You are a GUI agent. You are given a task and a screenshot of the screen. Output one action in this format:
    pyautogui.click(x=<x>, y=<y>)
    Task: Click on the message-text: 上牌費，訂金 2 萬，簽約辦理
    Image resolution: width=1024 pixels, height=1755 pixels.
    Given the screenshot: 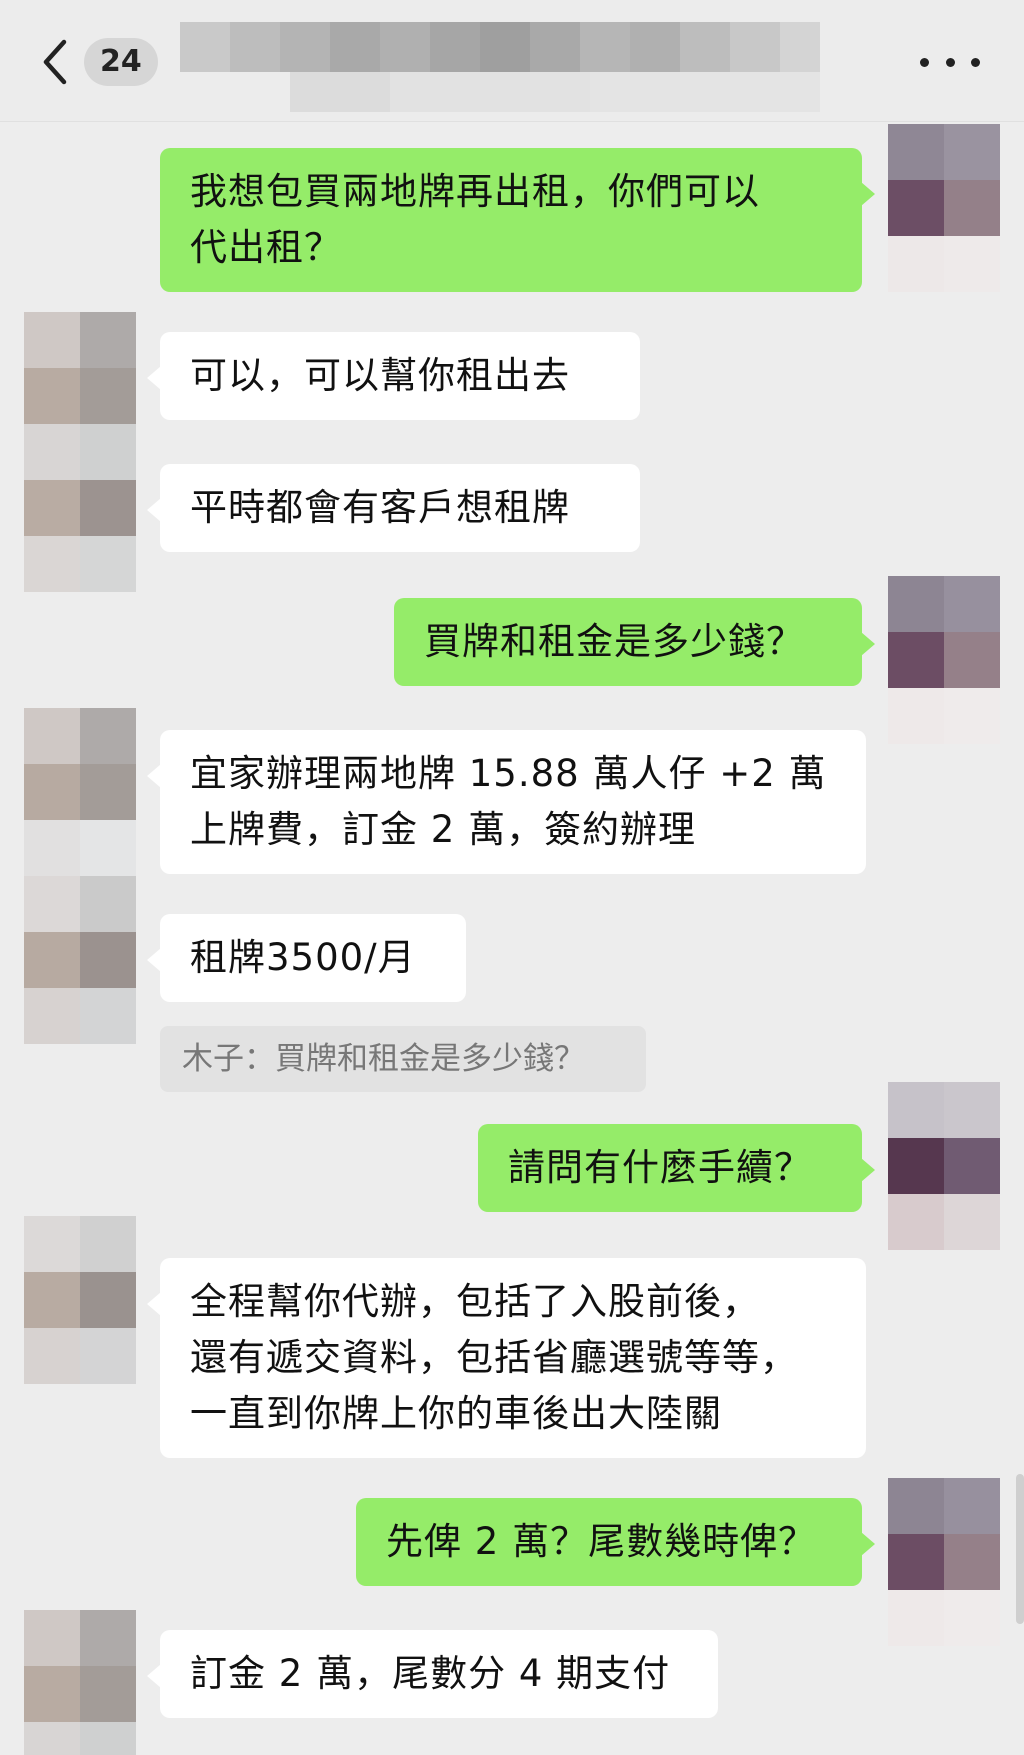 What is the action you would take?
    pyautogui.click(x=443, y=829)
    